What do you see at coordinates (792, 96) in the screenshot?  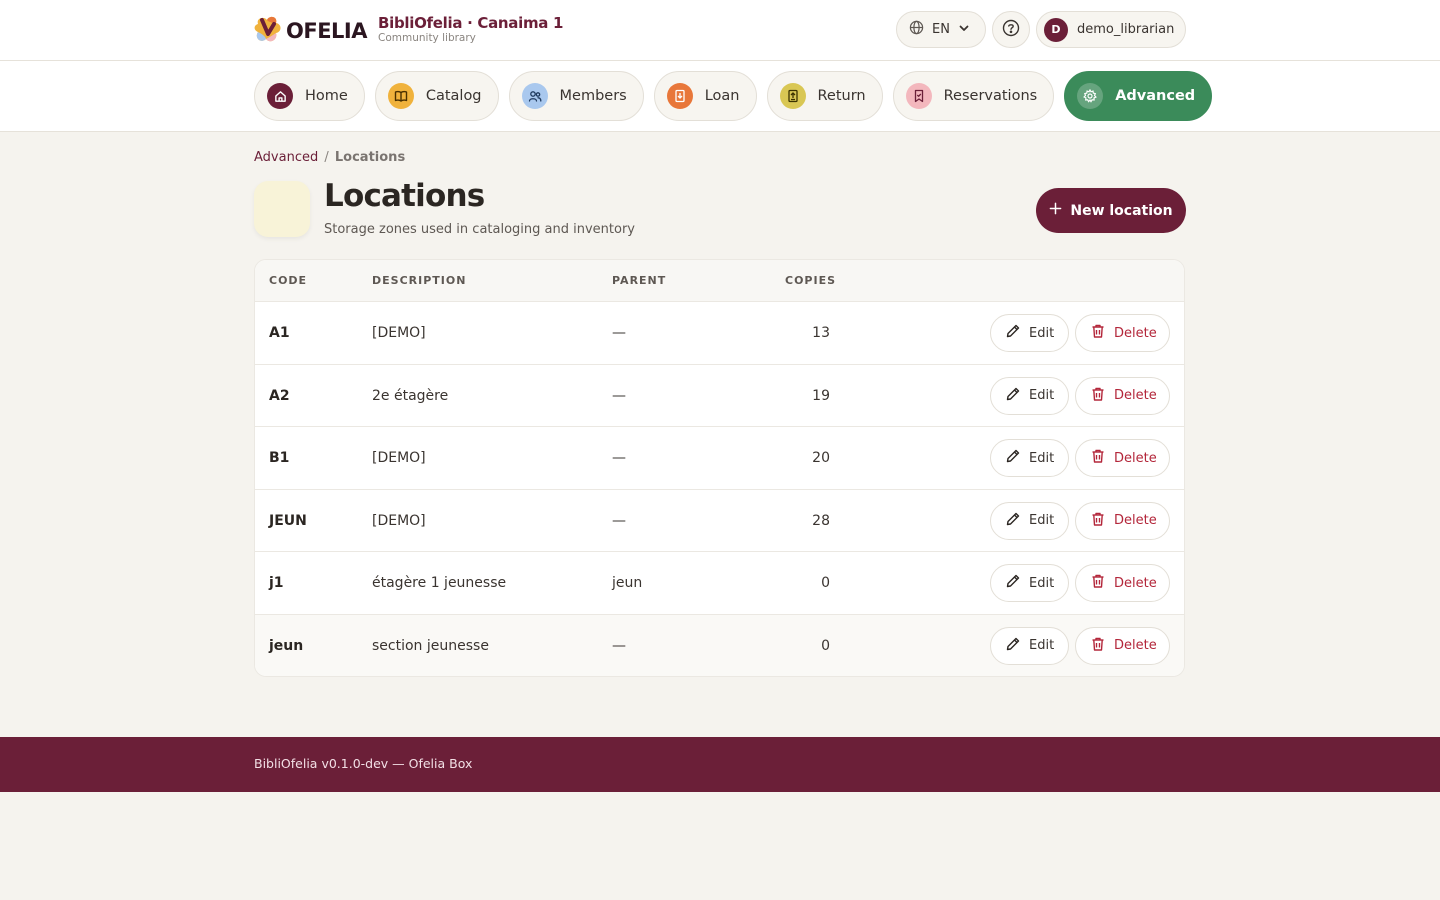 I see `return-icon` at bounding box center [792, 96].